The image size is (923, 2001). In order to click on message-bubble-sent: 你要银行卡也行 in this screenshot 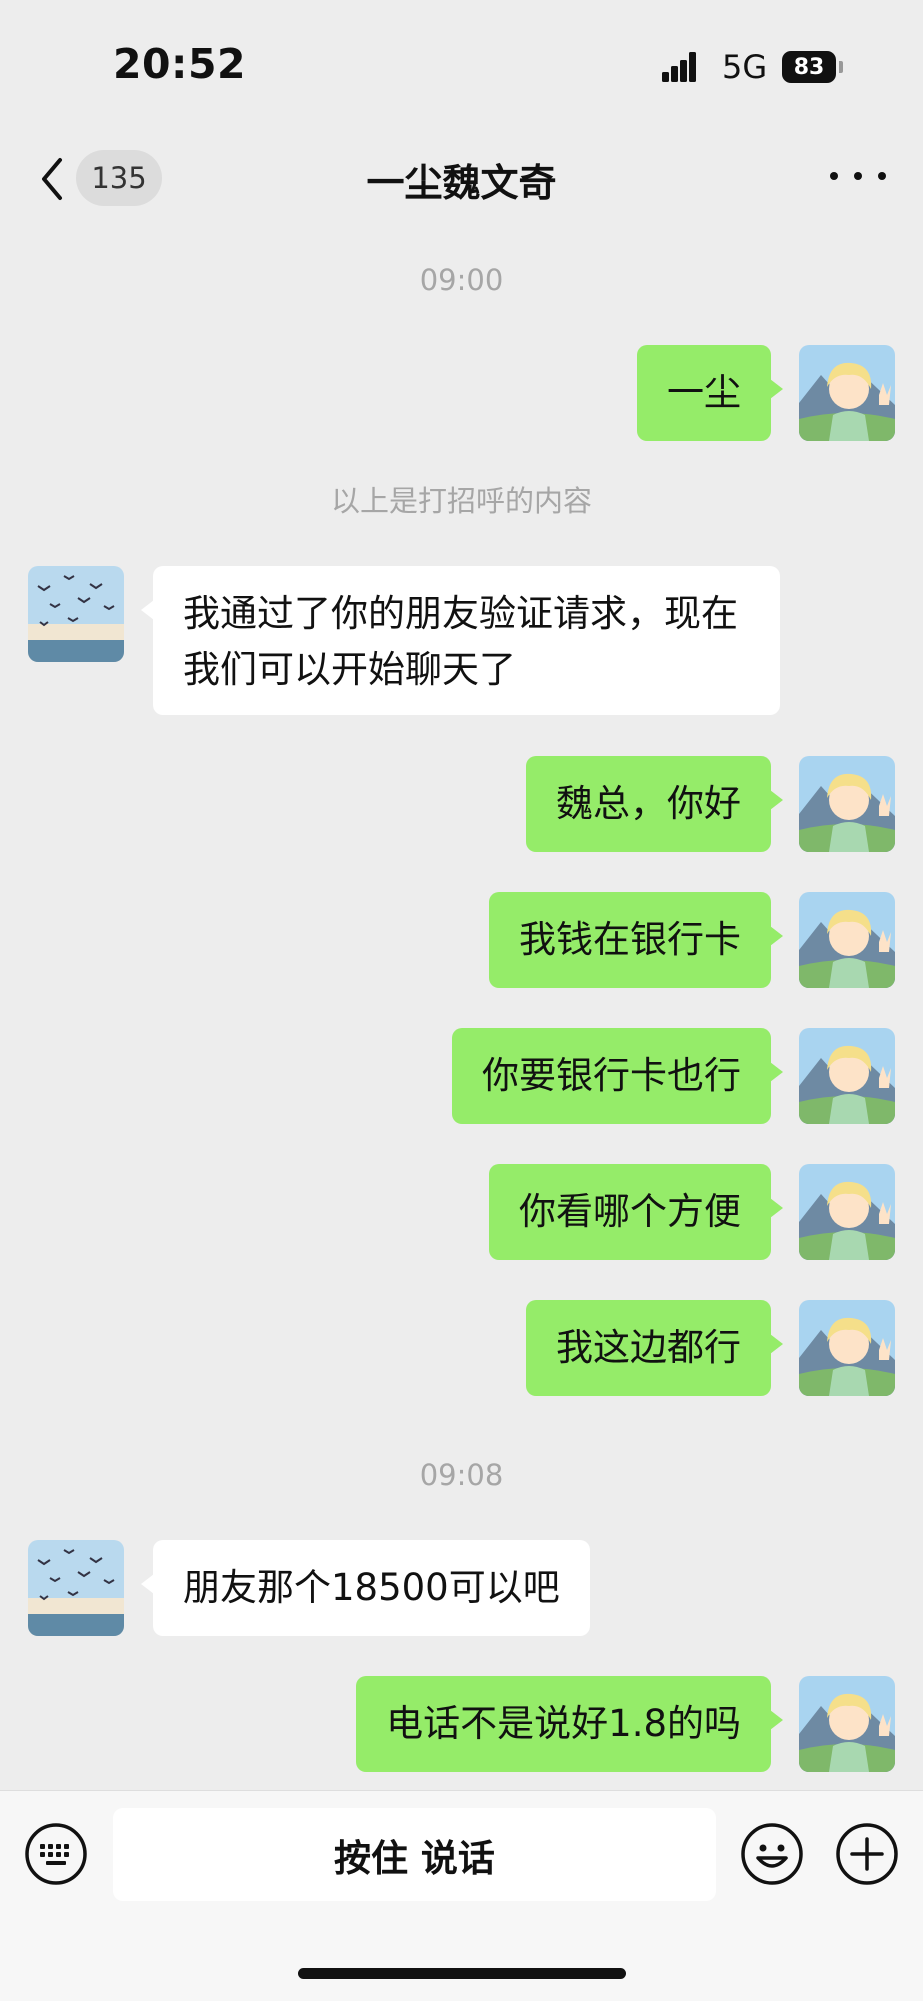, I will do `click(617, 1076)`.